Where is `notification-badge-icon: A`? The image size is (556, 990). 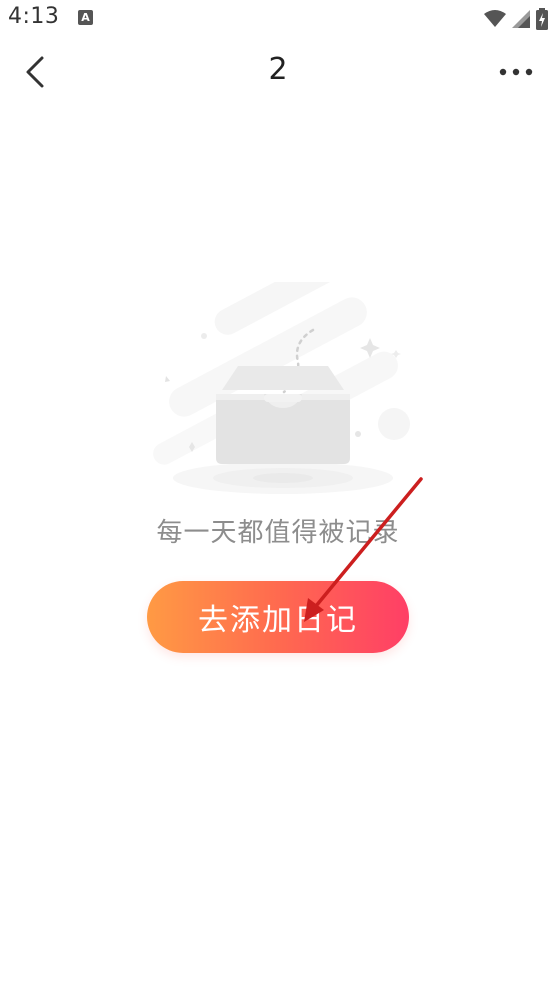 notification-badge-icon: A is located at coordinates (85, 17).